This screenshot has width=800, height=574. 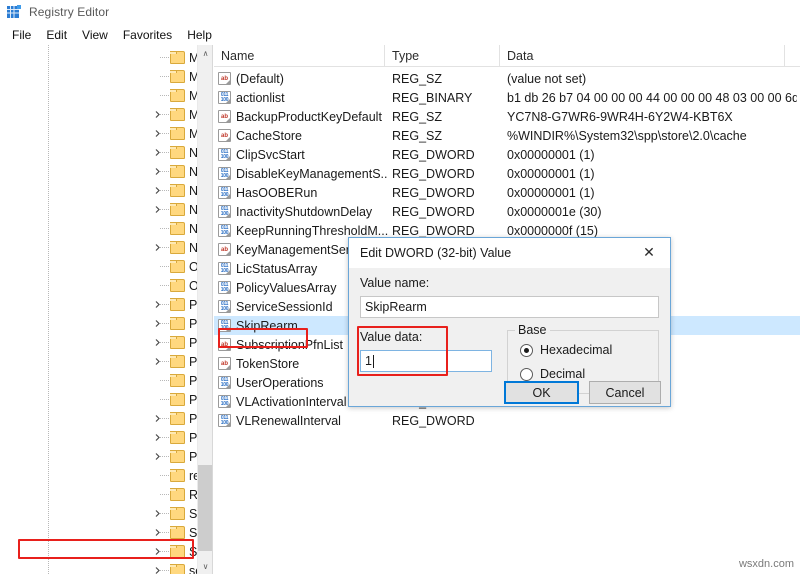 I want to click on tree-item: Multimedia, so click(x=106, y=133).